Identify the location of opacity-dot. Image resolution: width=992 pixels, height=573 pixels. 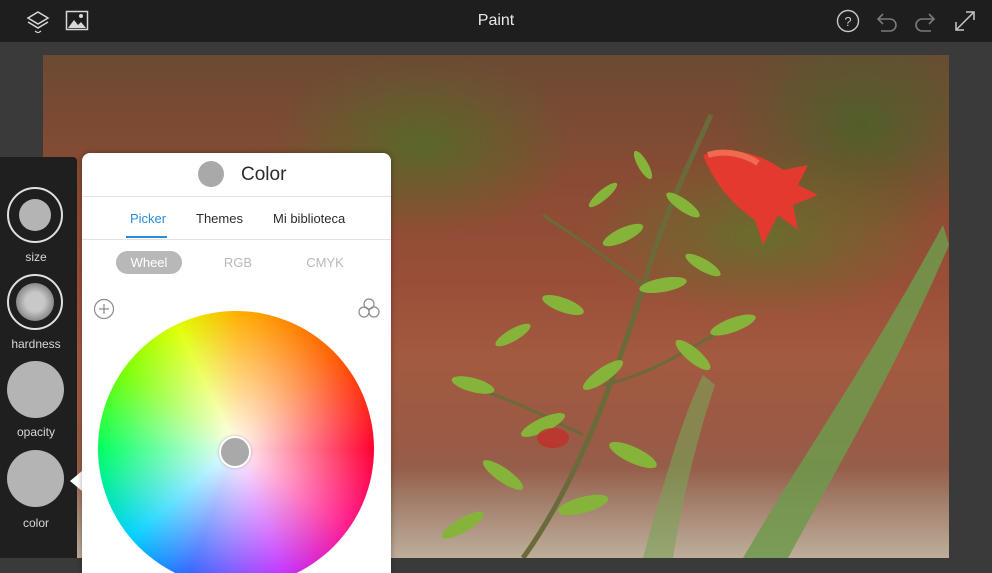
(35, 389).